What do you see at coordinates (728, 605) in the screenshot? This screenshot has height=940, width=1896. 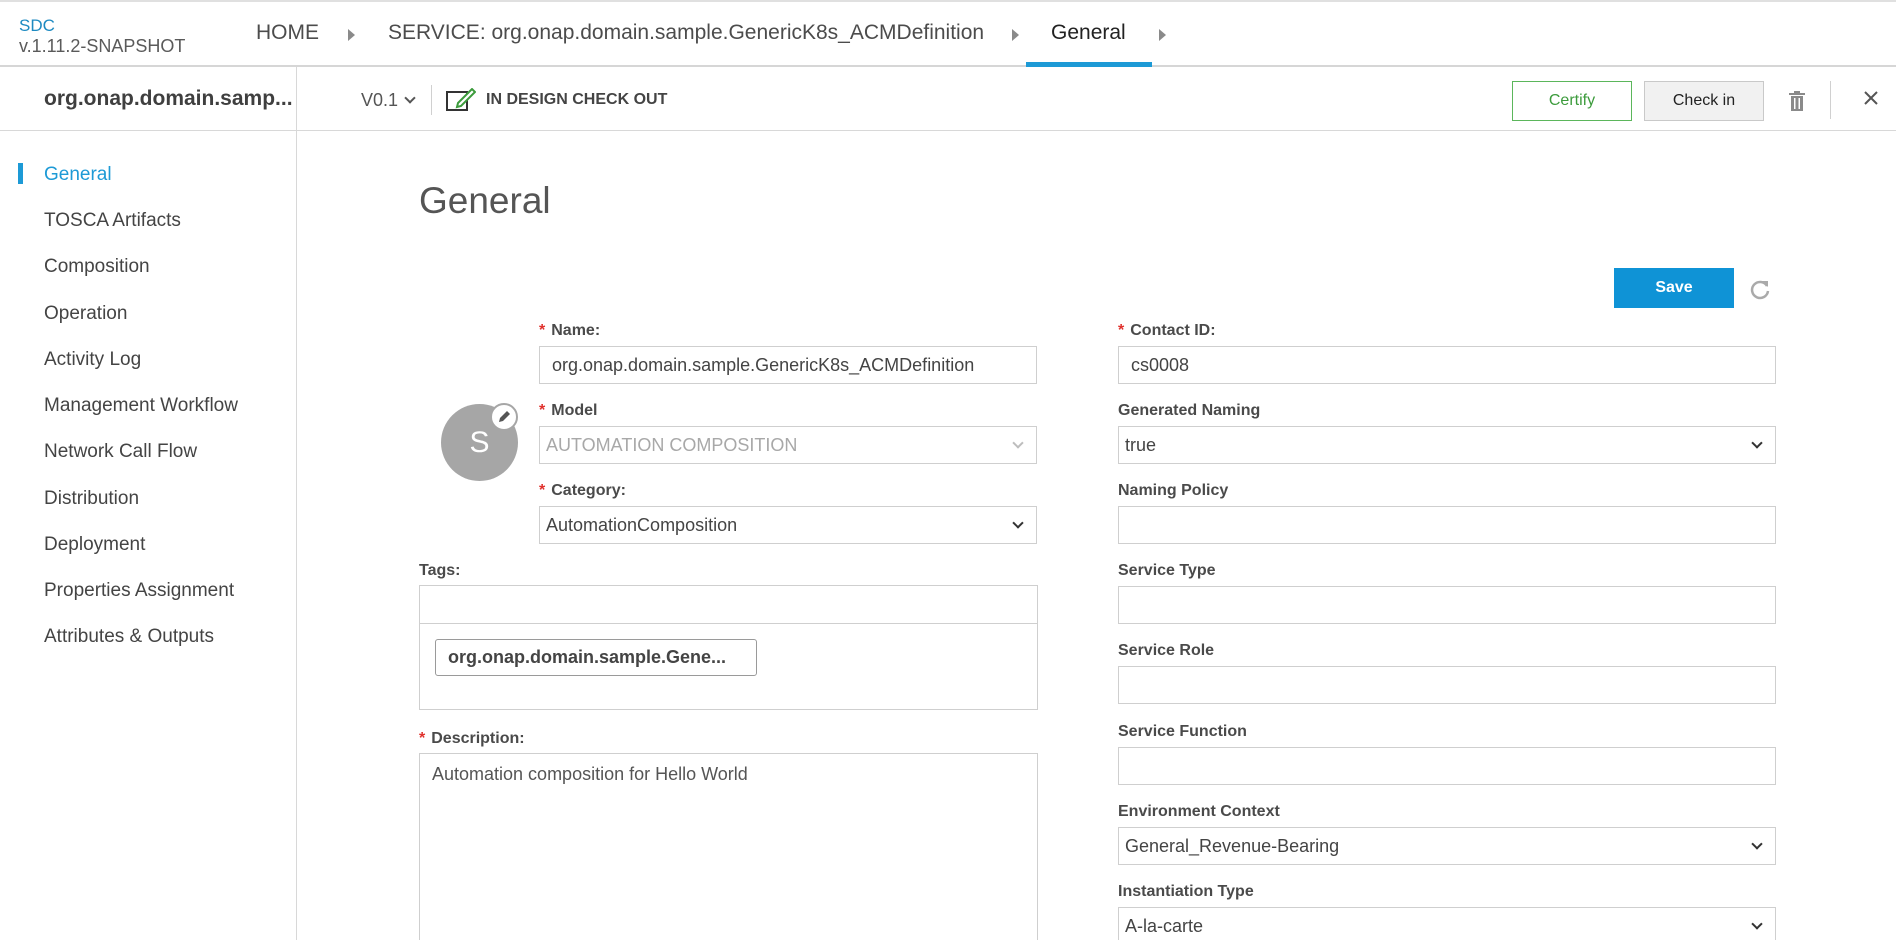 I see `tags-input` at bounding box center [728, 605].